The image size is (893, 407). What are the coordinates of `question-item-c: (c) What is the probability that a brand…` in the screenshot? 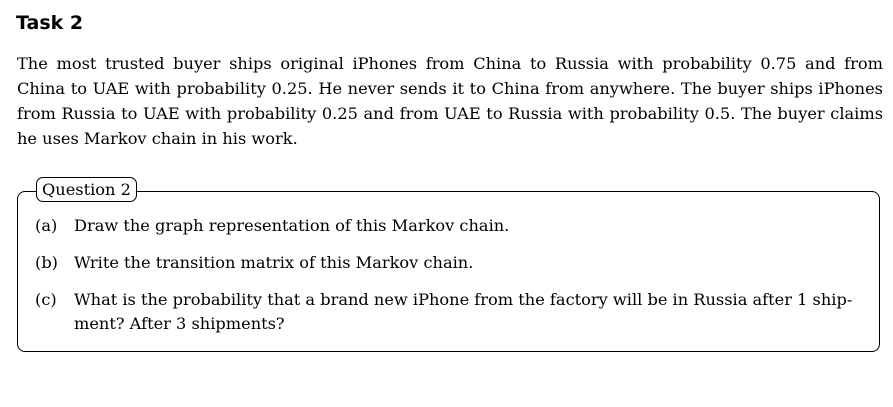 It's located at (448, 312).